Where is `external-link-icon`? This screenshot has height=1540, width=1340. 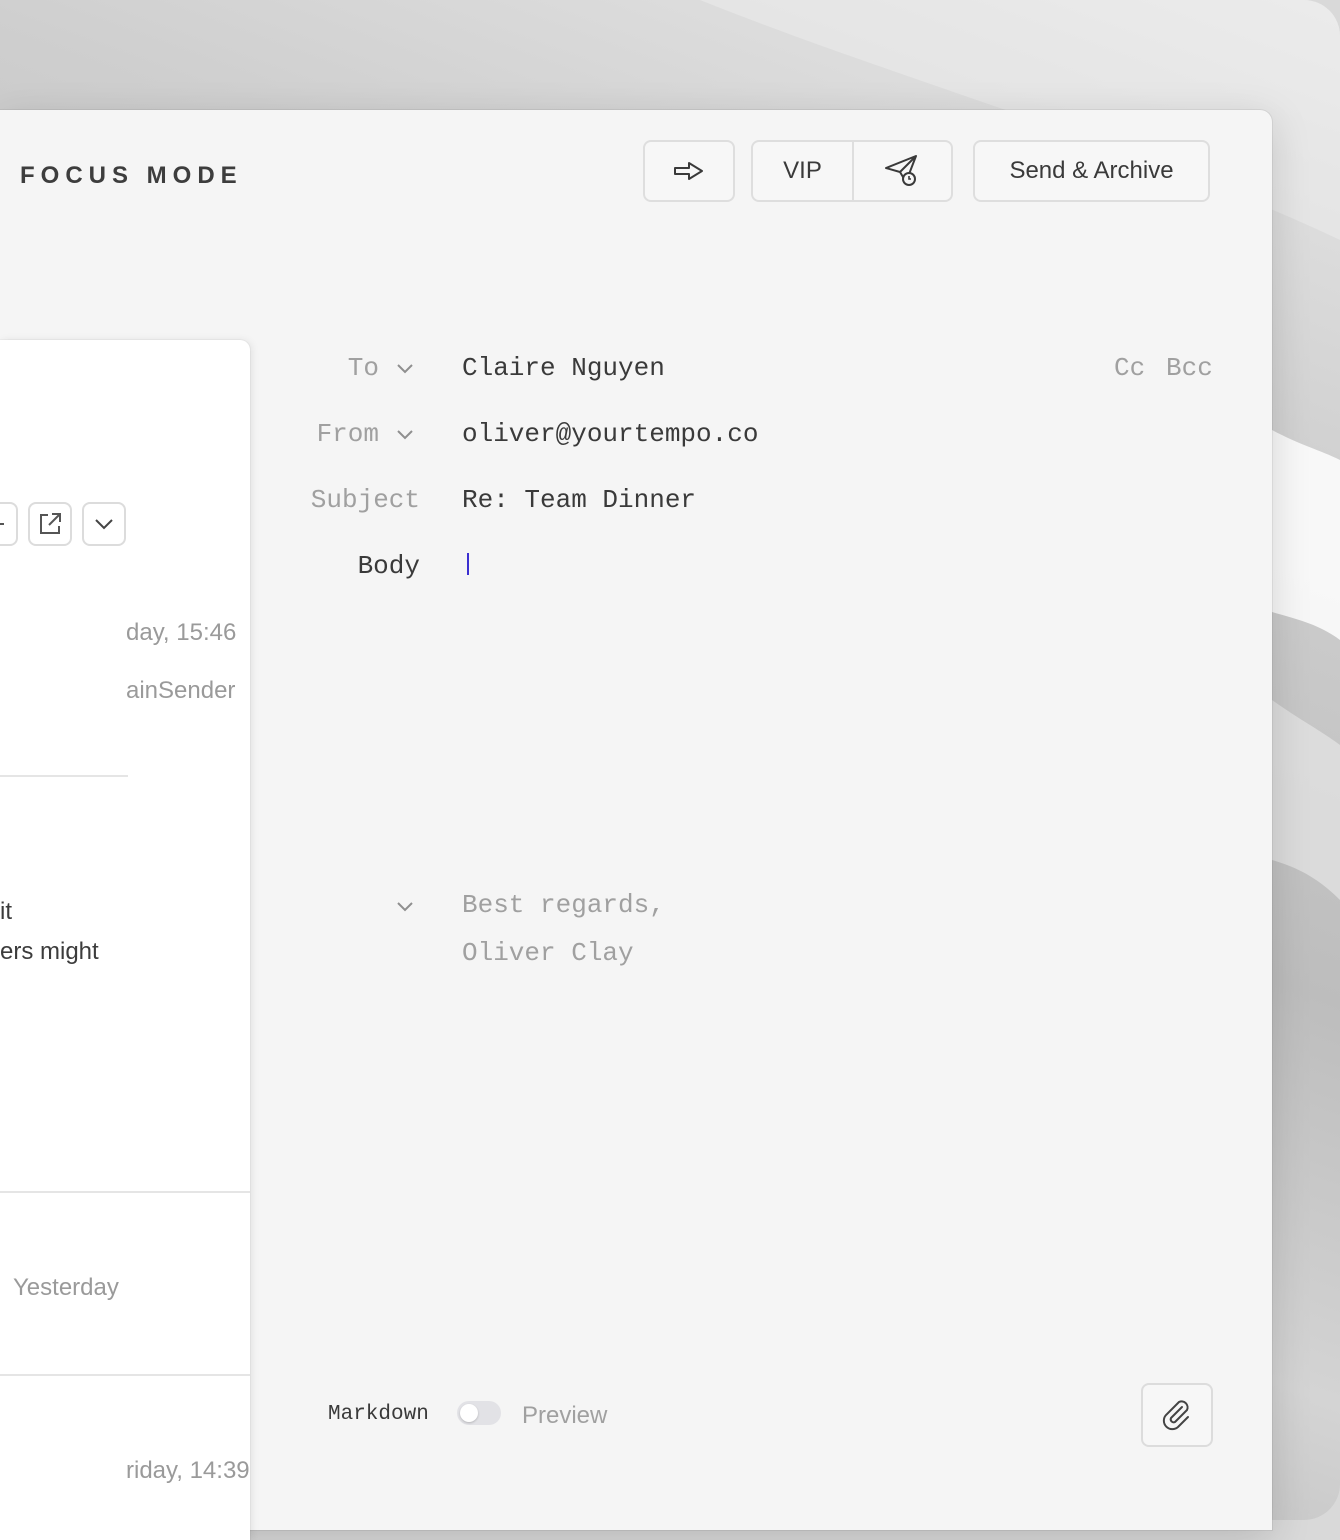 external-link-icon is located at coordinates (50, 523).